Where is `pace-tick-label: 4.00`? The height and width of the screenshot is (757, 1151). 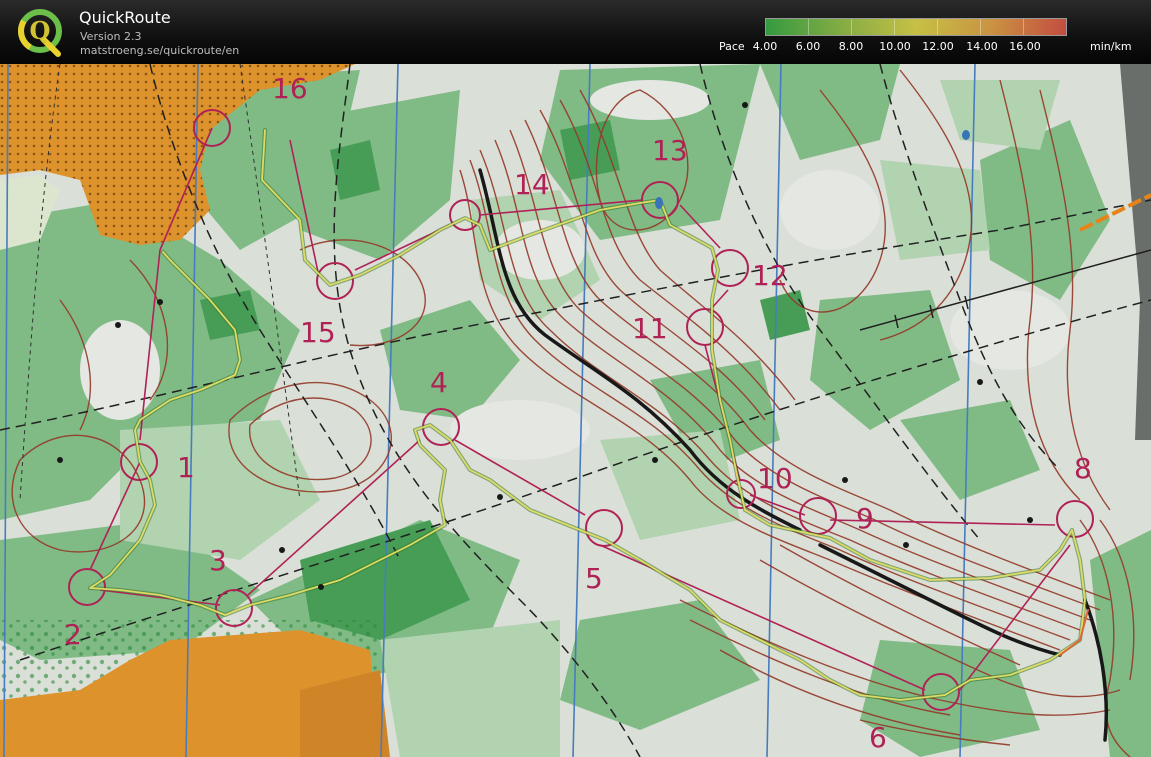 pace-tick-label: 4.00 is located at coordinates (765, 46).